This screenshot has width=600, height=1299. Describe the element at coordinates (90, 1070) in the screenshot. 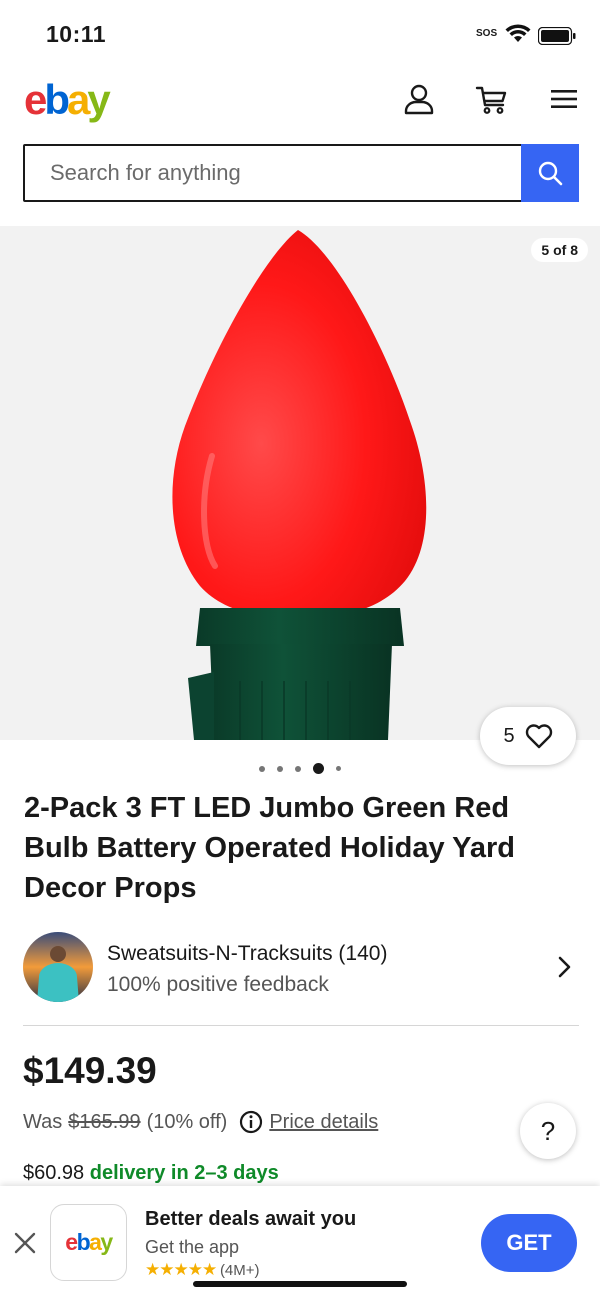

I see `item-price: $149.39` at that location.